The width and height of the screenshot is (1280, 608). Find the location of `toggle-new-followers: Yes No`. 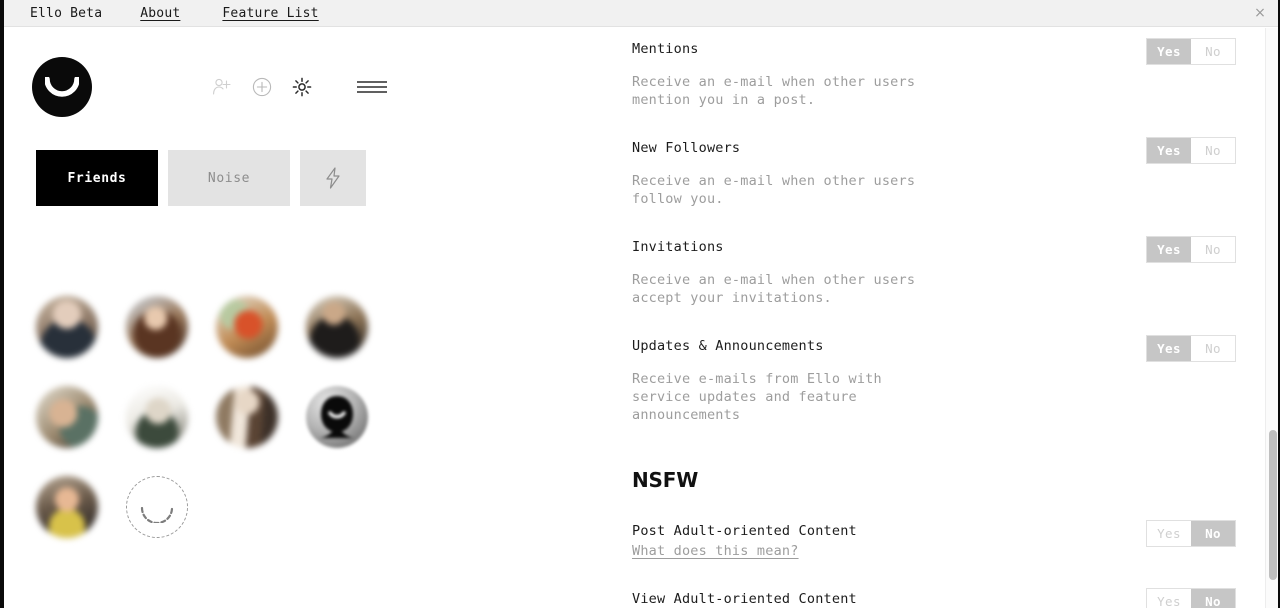

toggle-new-followers: Yes No is located at coordinates (1191, 150).